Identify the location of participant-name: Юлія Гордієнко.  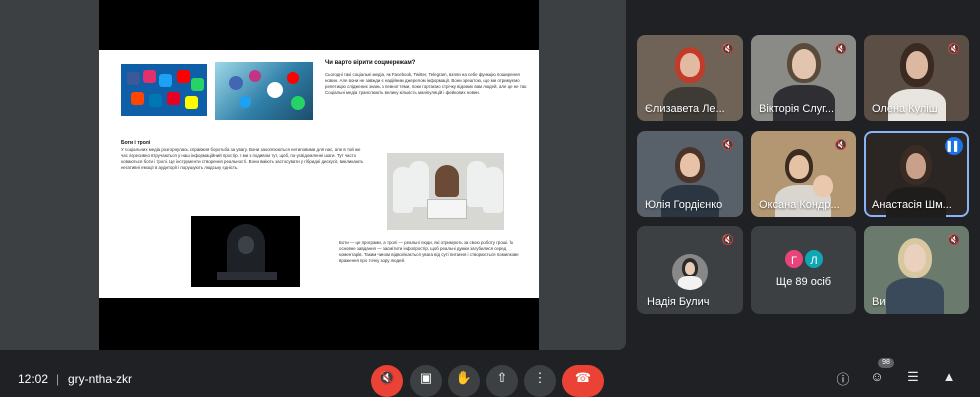
(684, 205).